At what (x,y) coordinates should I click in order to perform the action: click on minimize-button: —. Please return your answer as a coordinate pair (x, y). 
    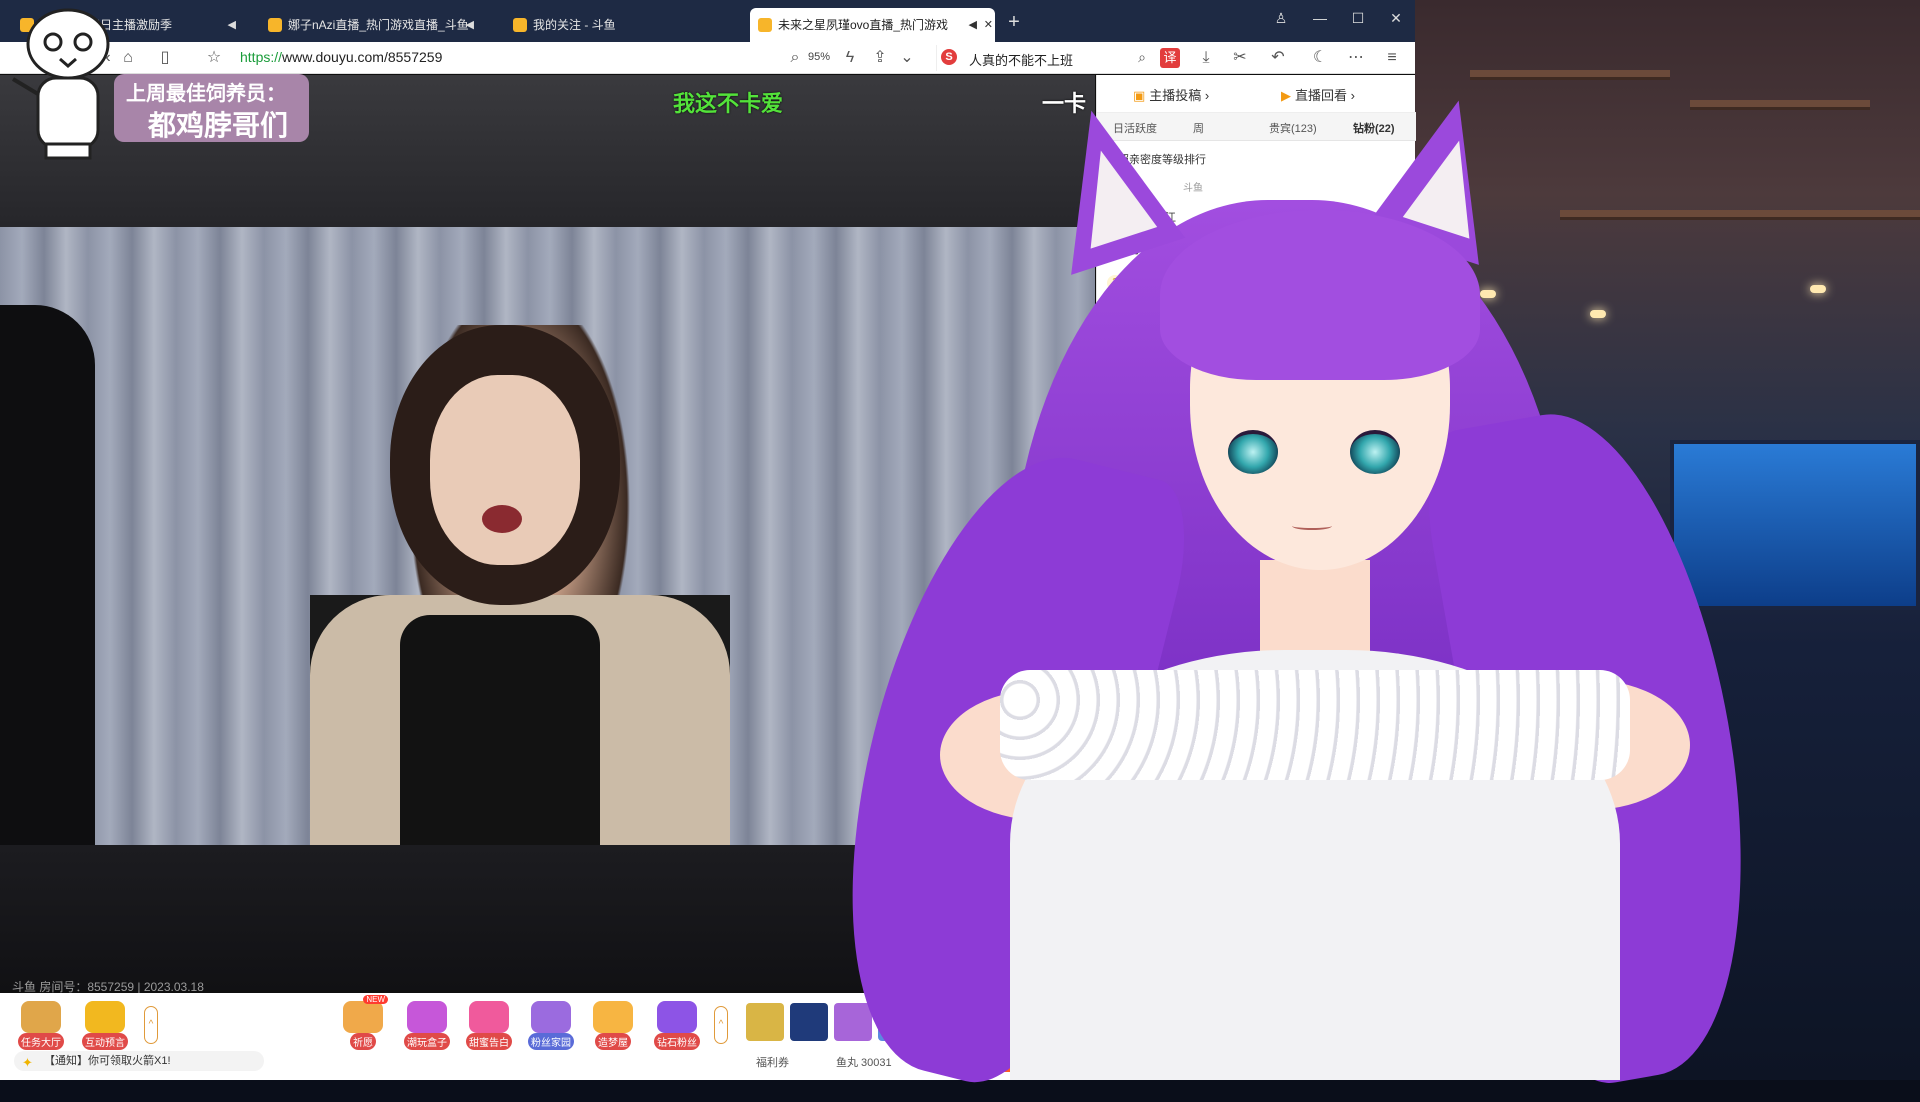
    Looking at the image, I should click on (1320, 18).